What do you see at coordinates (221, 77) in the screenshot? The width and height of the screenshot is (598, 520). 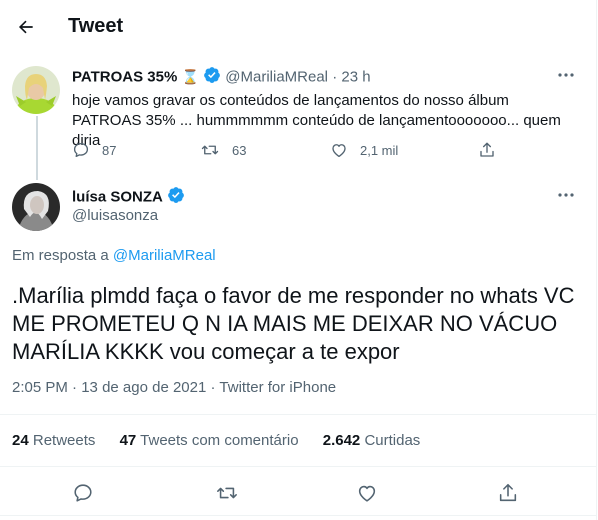 I see `parent-author-row: PATROAS 35% ⌛ @MariliaMReal · 23 h` at bounding box center [221, 77].